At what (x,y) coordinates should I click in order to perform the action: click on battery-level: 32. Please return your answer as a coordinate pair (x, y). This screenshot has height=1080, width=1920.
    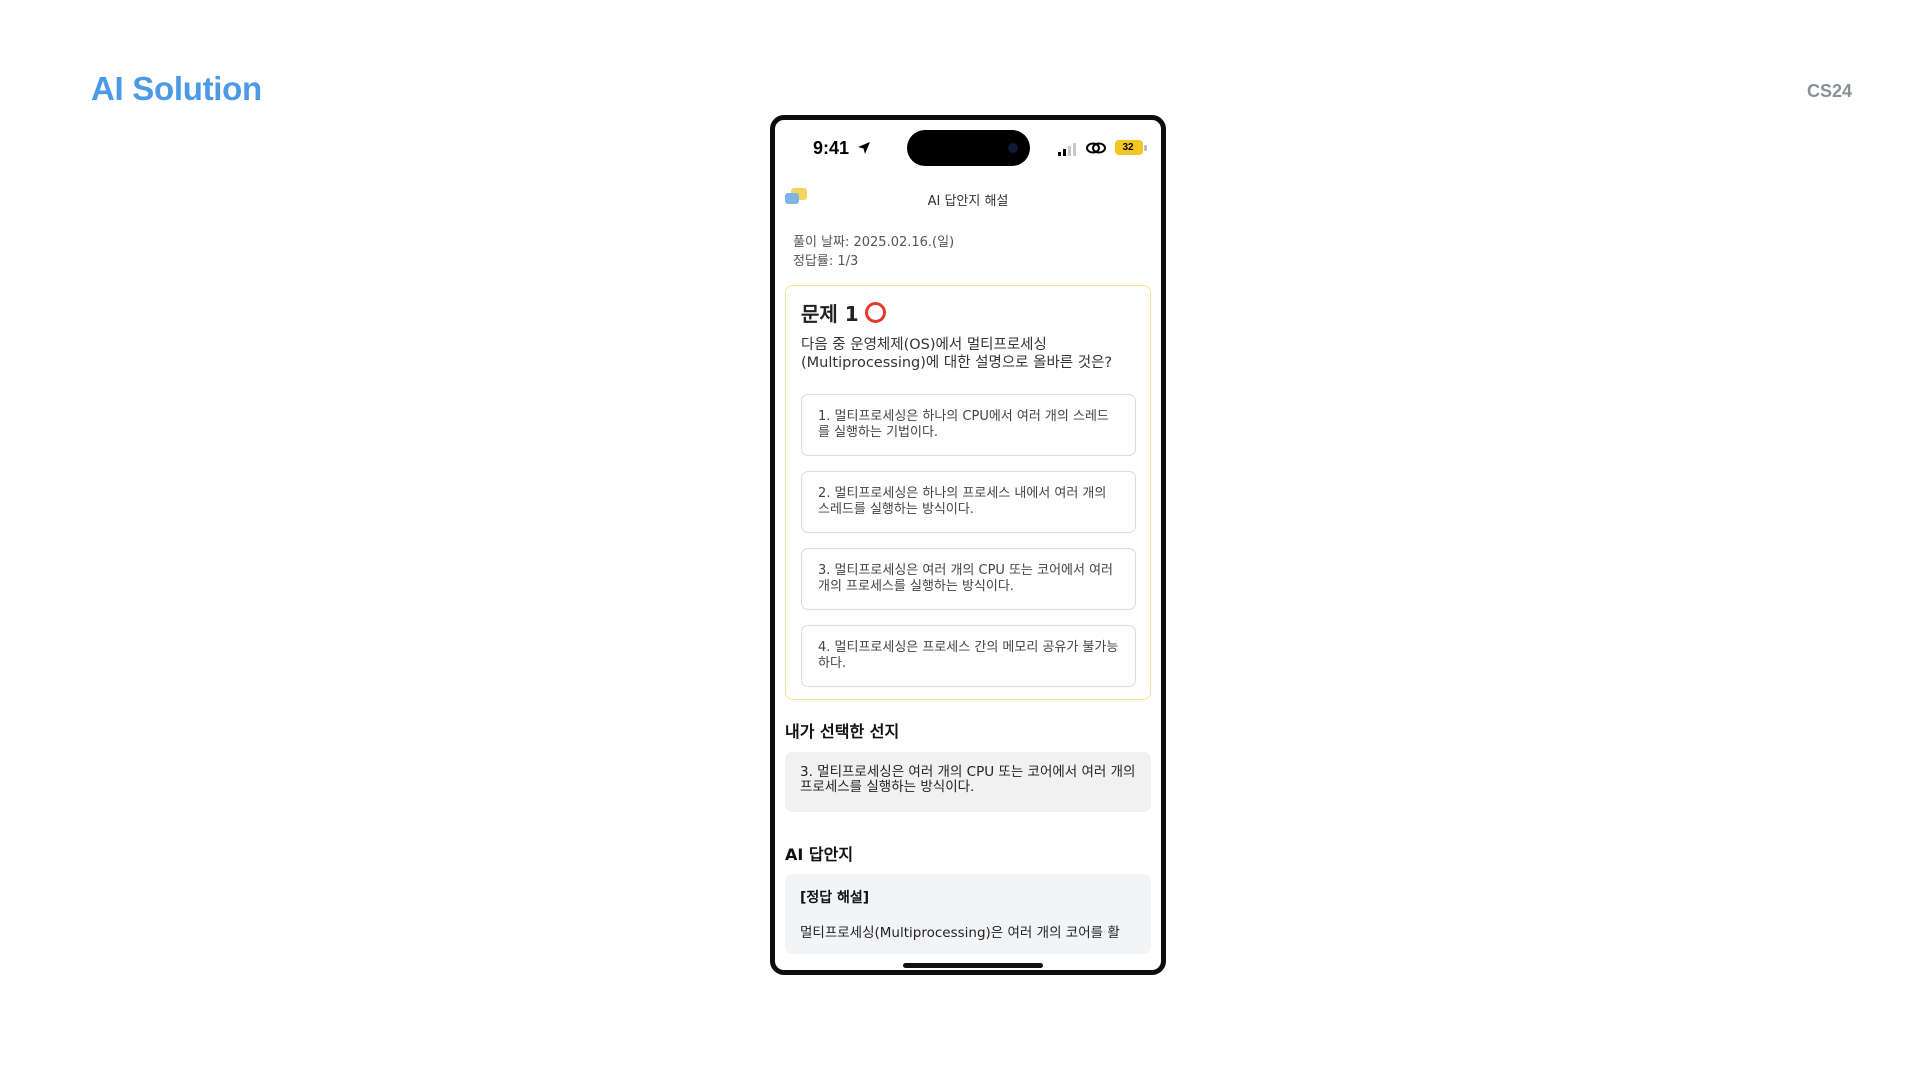
    Looking at the image, I should click on (1128, 147).